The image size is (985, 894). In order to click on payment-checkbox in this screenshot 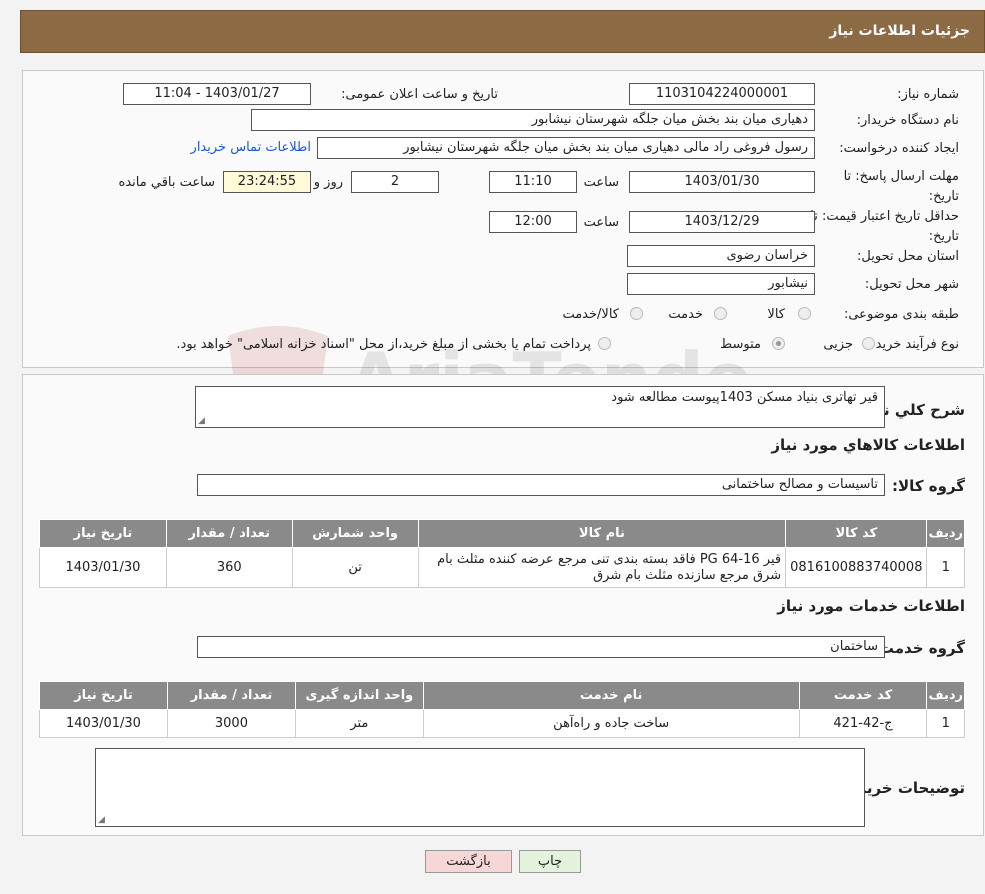, I will do `click(604, 343)`.